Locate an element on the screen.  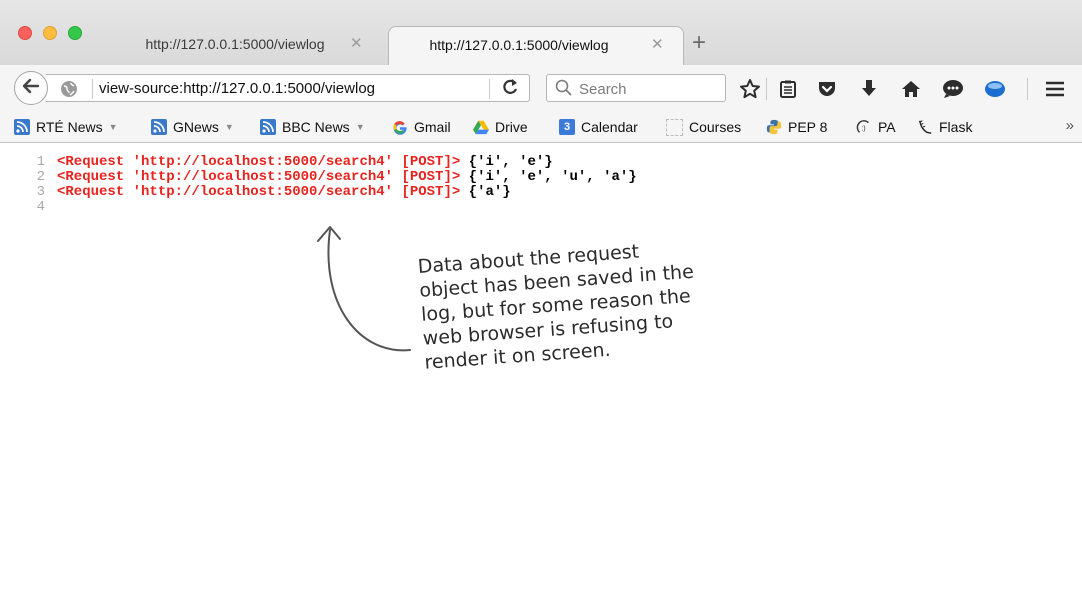
back-button is located at coordinates (31, 88).